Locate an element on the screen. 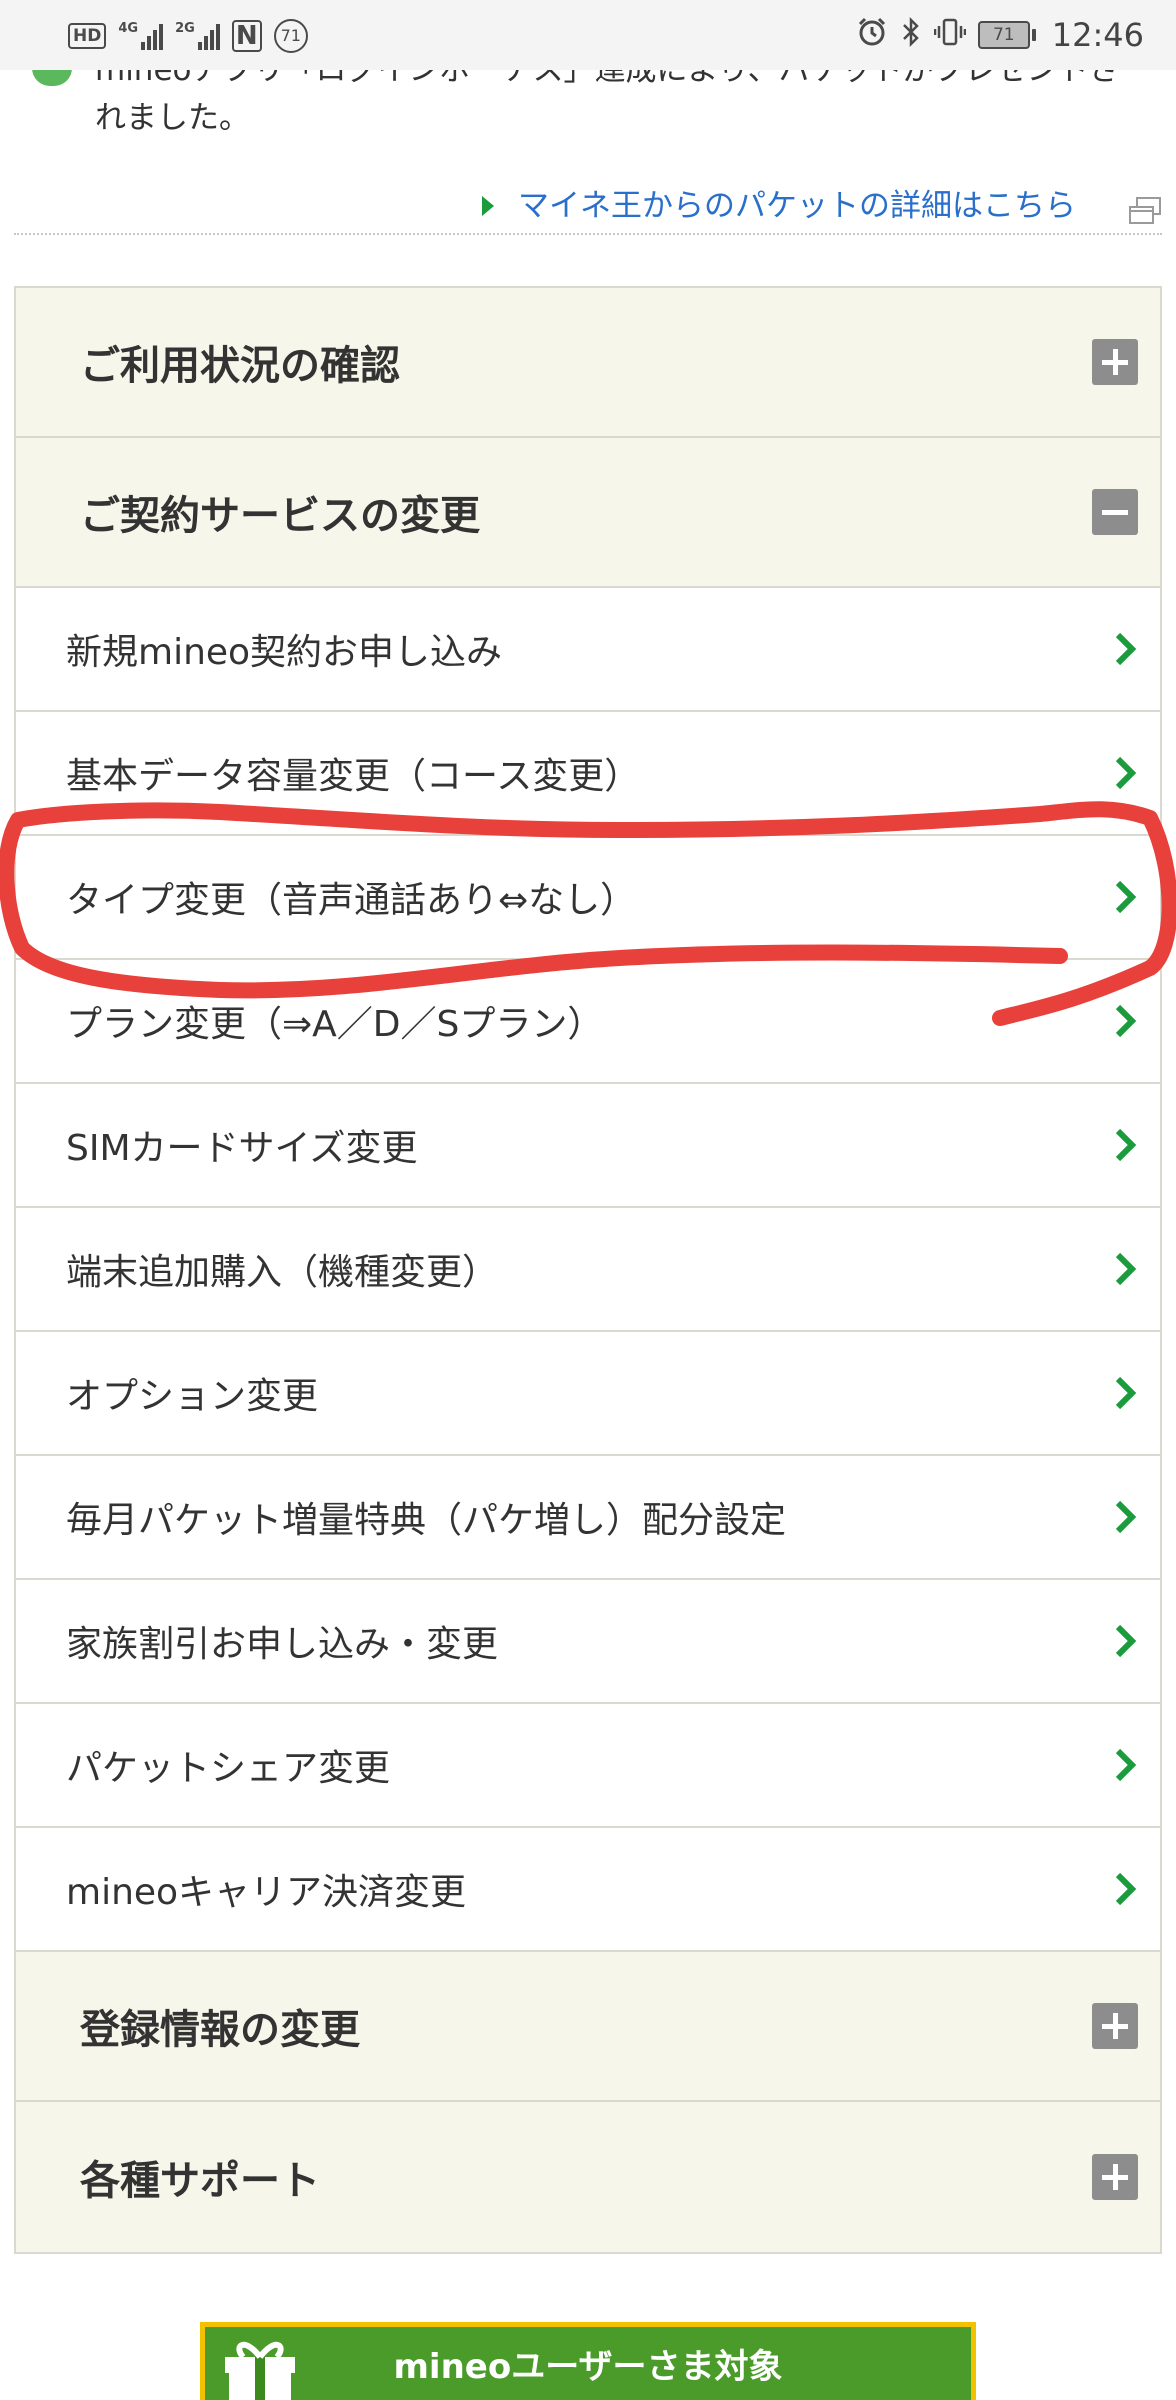  section-support-title: 各種サポート is located at coordinates (200, 2181).